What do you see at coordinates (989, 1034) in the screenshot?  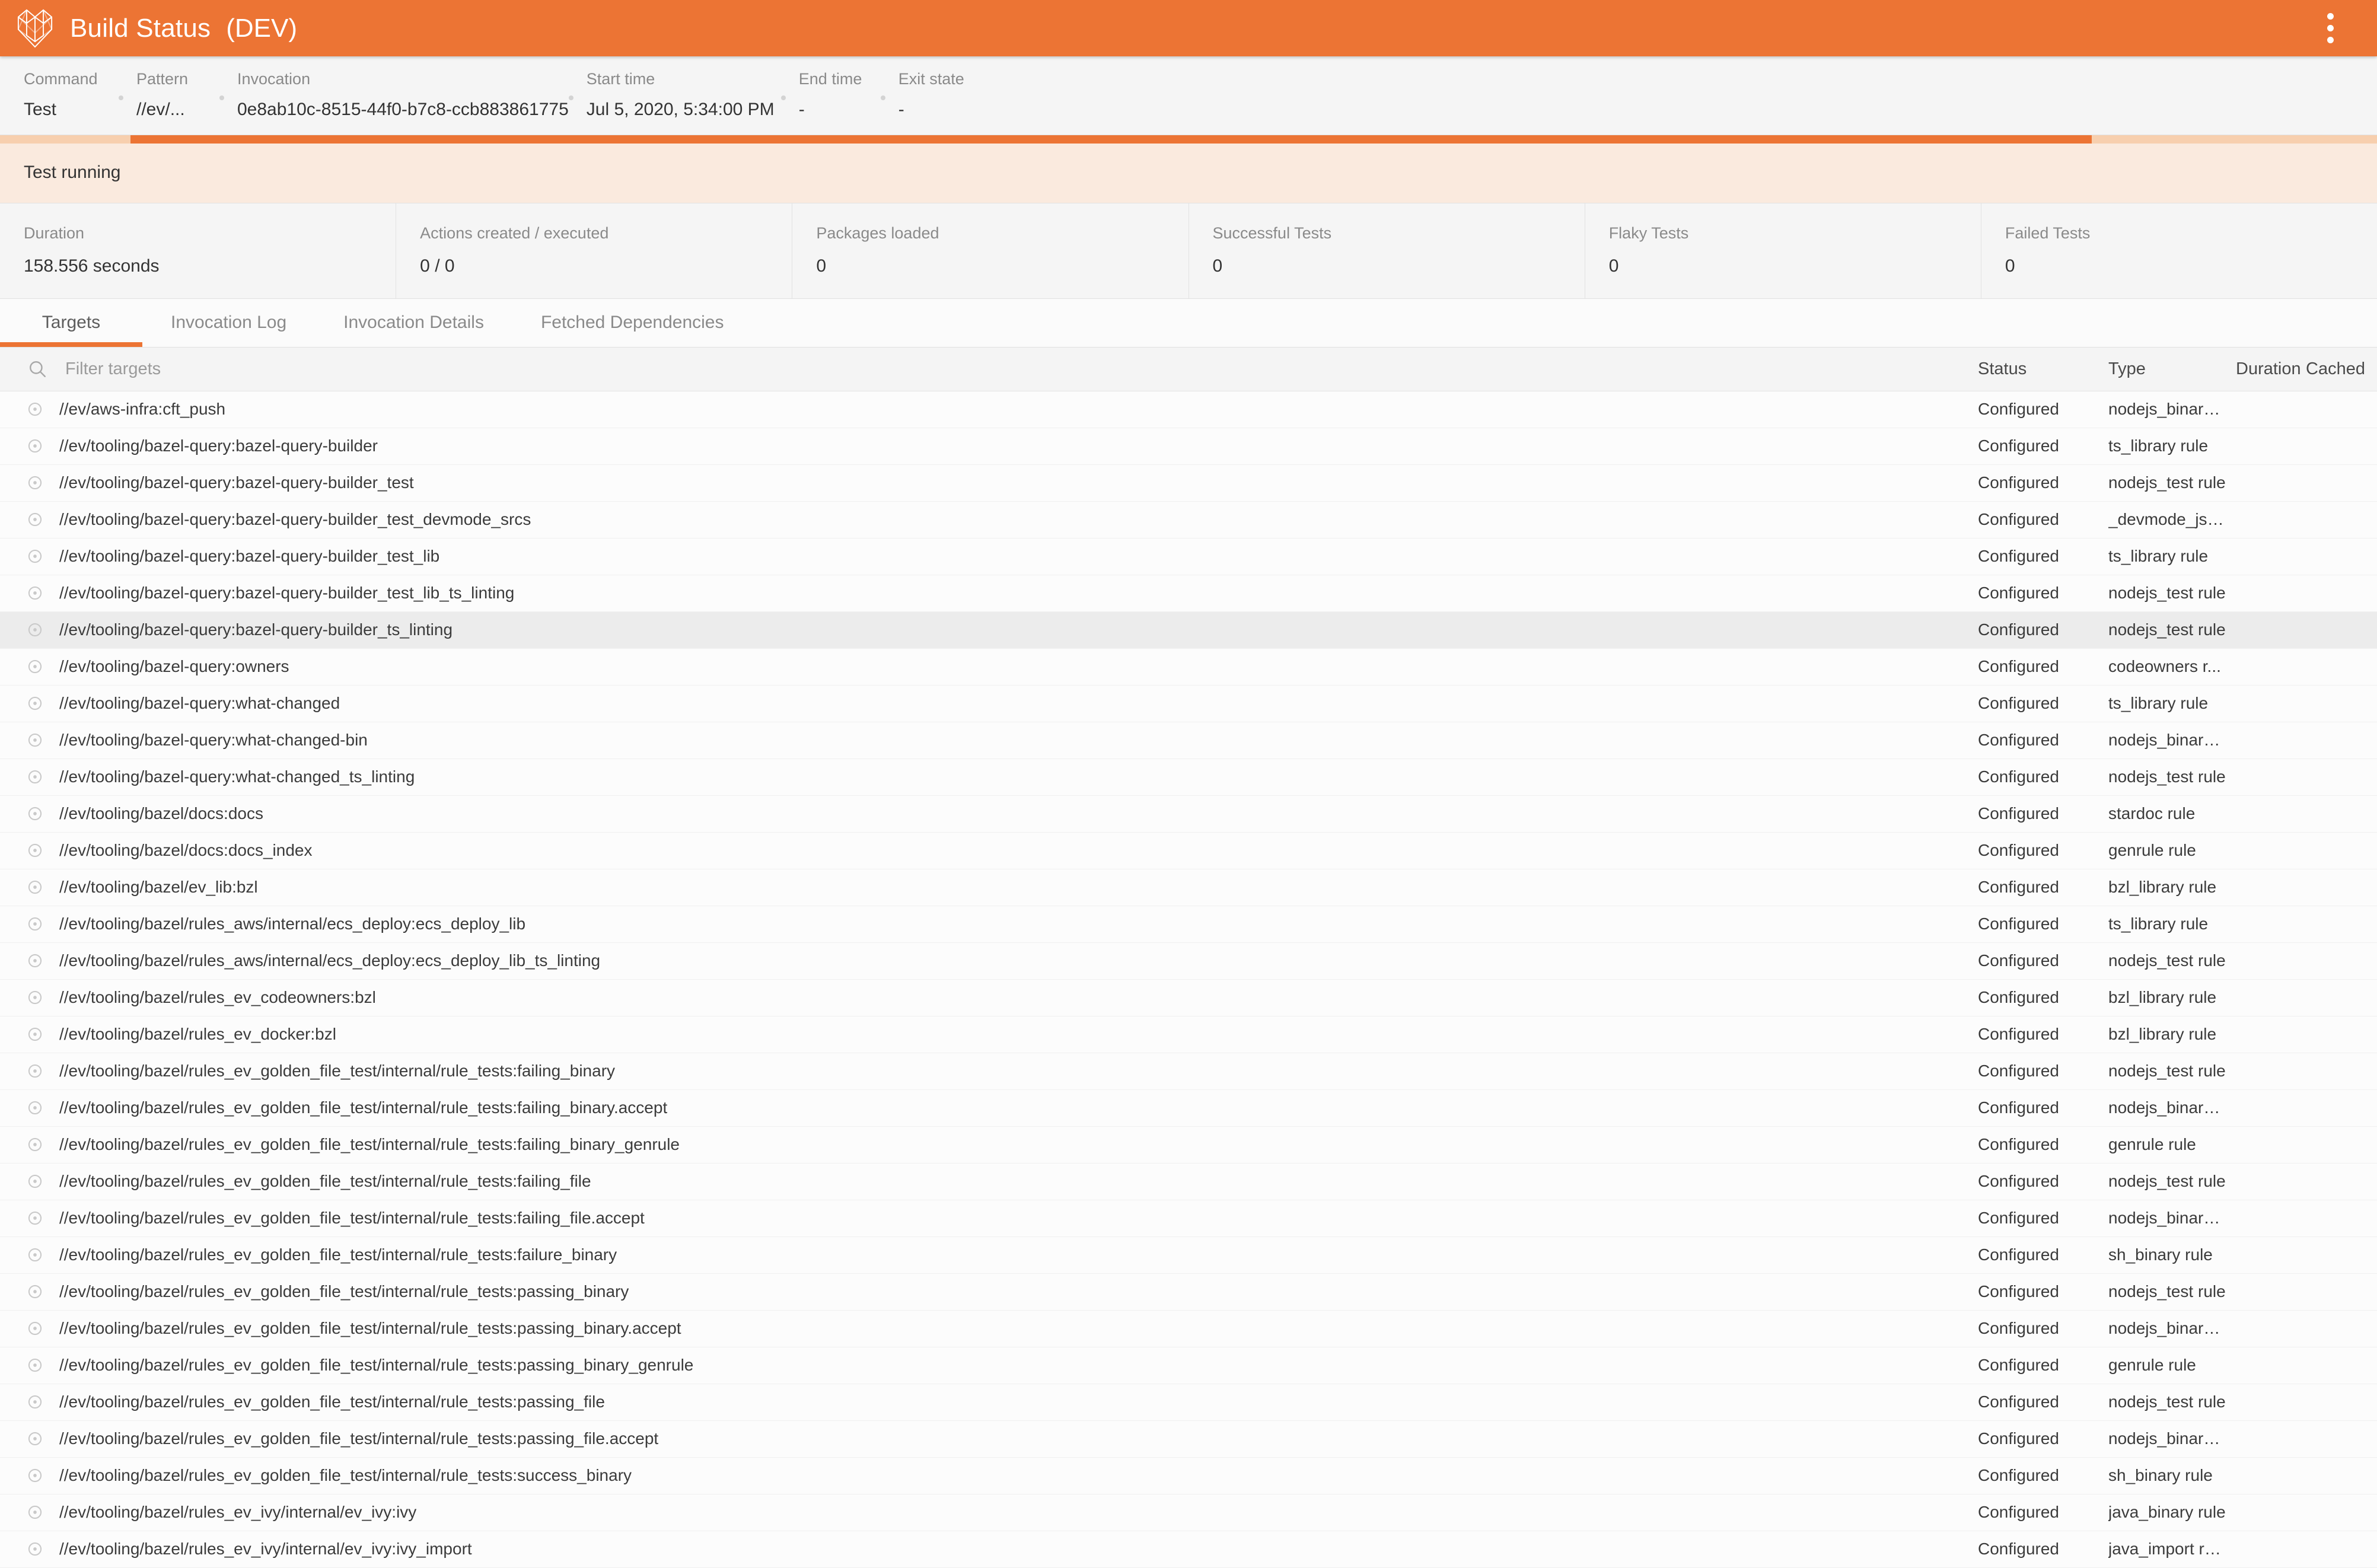 I see `target-cell: //ev/tooling/bazel/rules_ev_docker:bzl` at bounding box center [989, 1034].